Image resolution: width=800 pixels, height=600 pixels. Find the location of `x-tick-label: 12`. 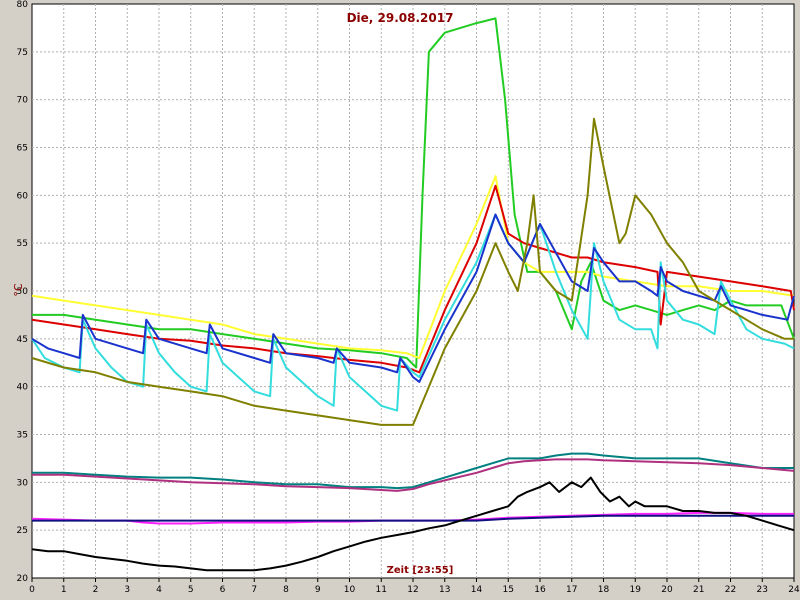

x-tick-label: 12 is located at coordinates (412, 590).